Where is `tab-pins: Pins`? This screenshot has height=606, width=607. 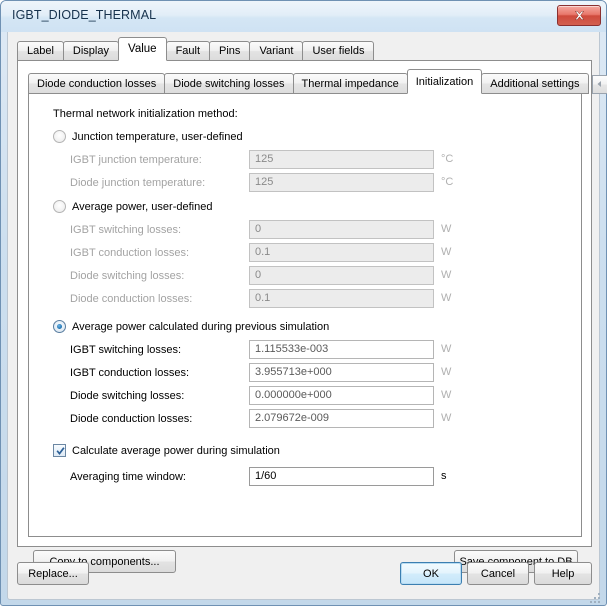 tab-pins: Pins is located at coordinates (230, 51).